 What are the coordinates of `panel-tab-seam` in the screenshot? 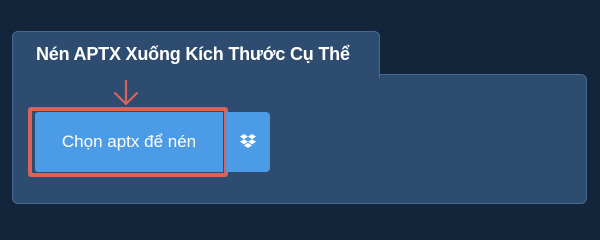 It's located at (196, 75).